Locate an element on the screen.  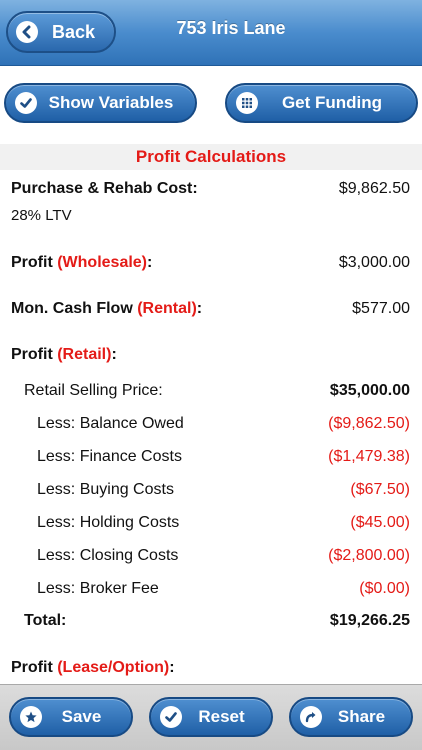
retail-selling-price-value: $35,000.00 is located at coordinates (369, 390).